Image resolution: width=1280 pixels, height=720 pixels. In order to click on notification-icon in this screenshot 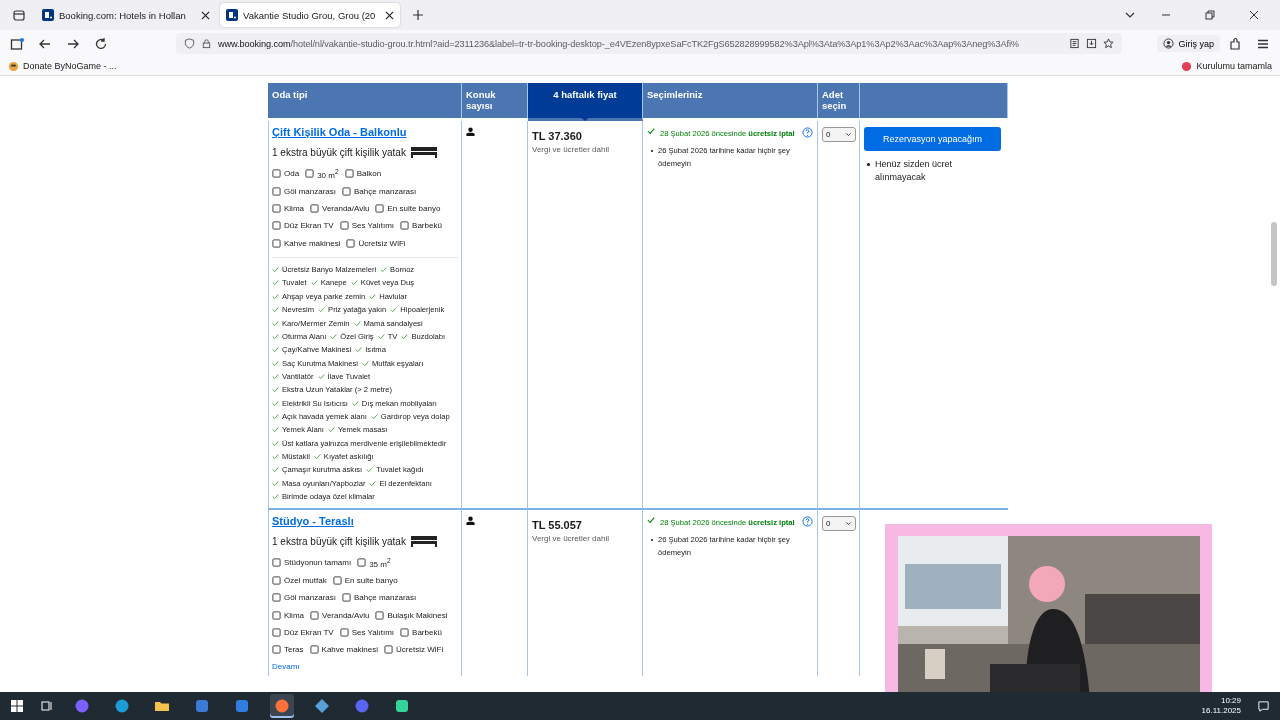, I will do `click(1263, 706)`.